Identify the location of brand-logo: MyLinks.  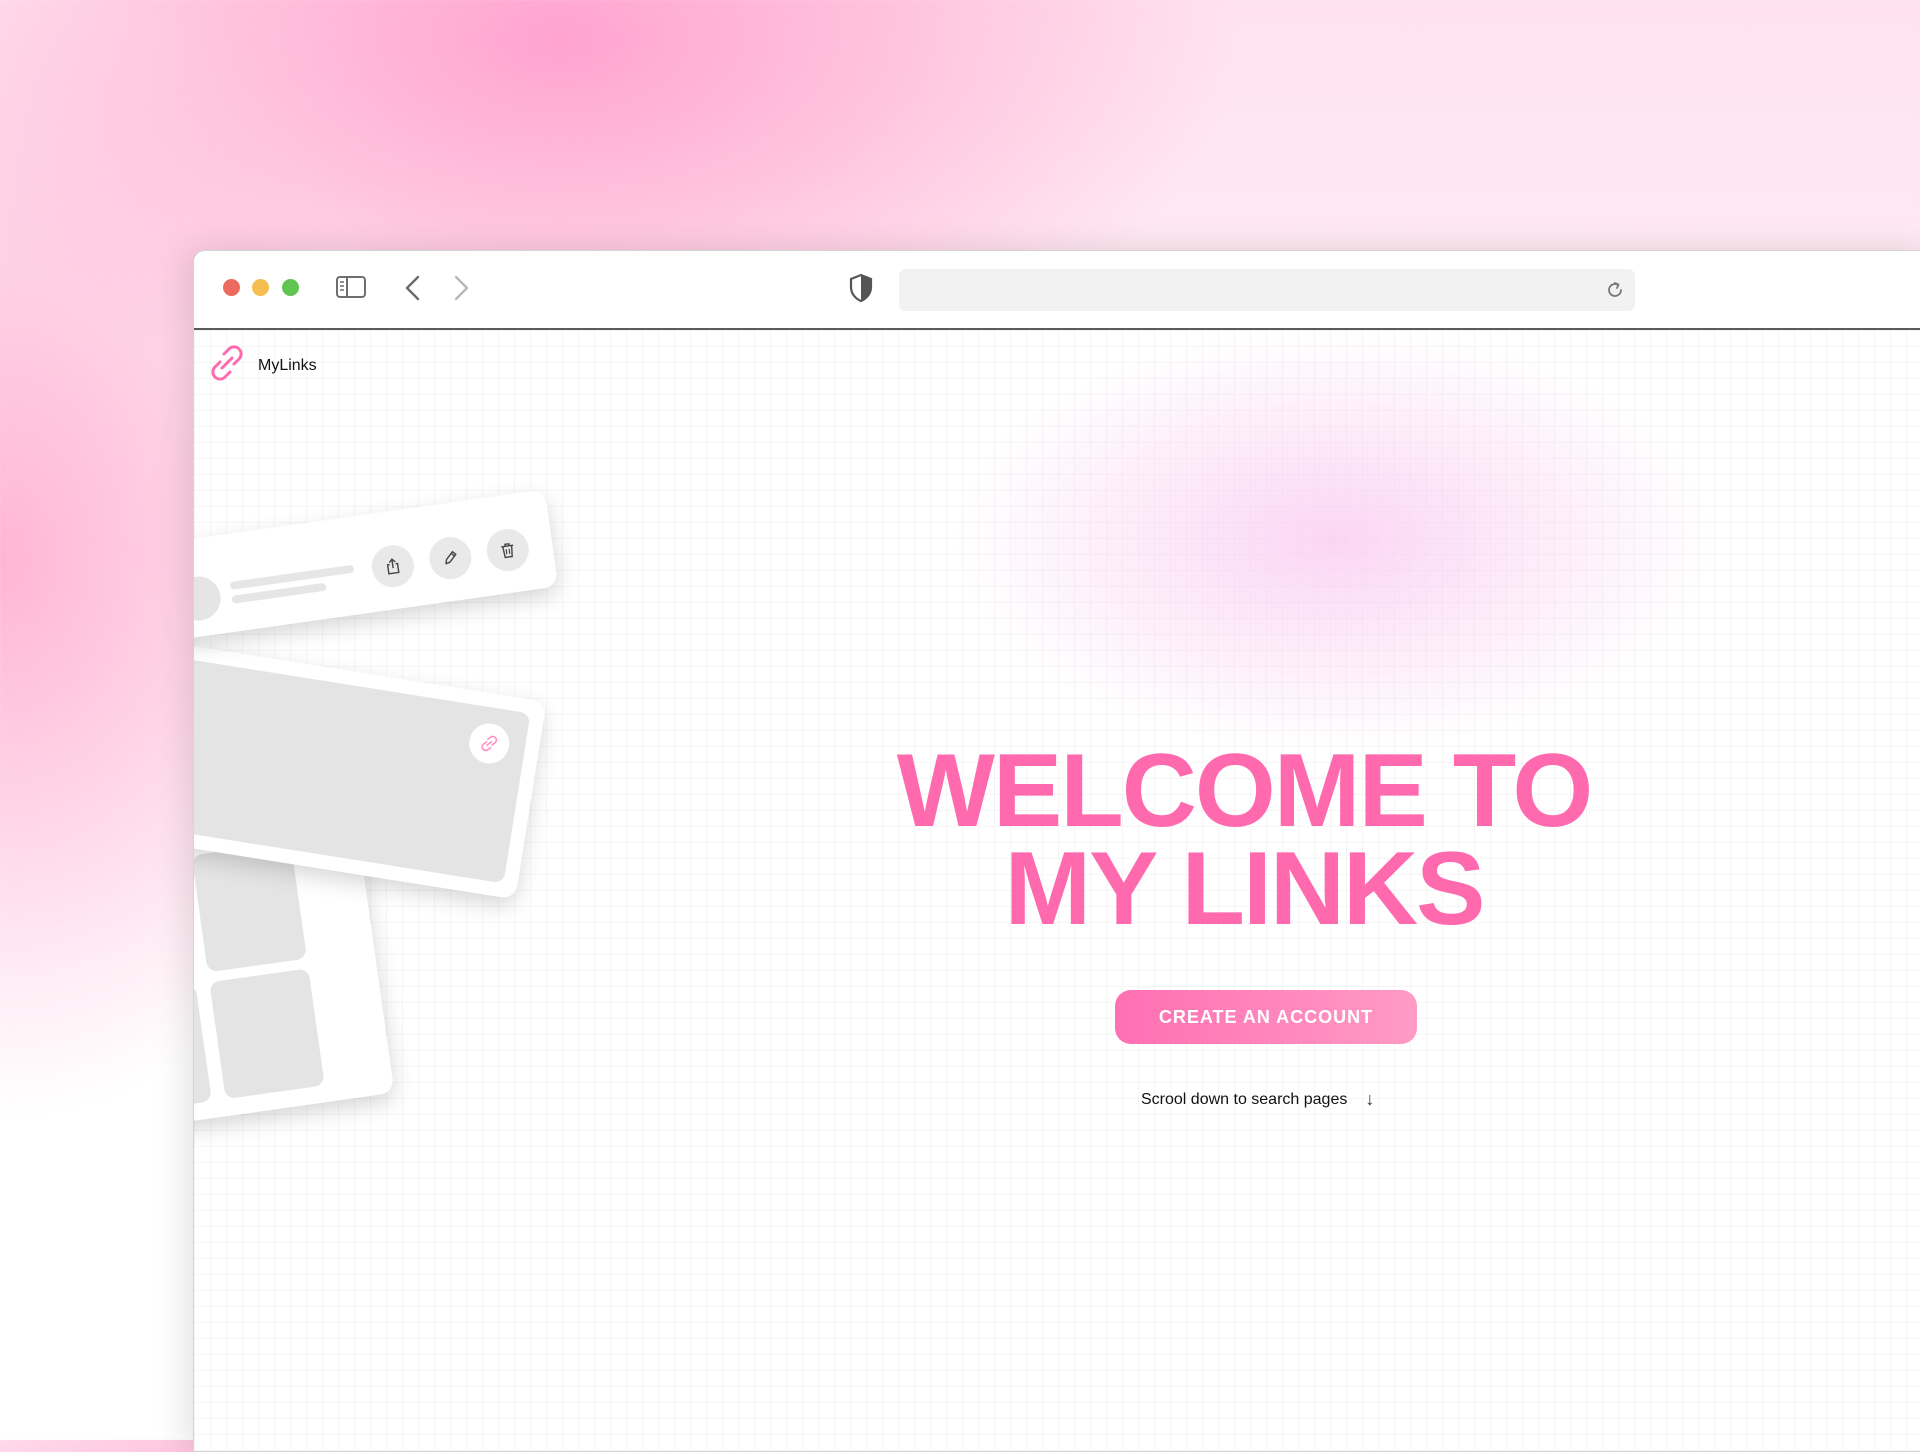
(262, 365).